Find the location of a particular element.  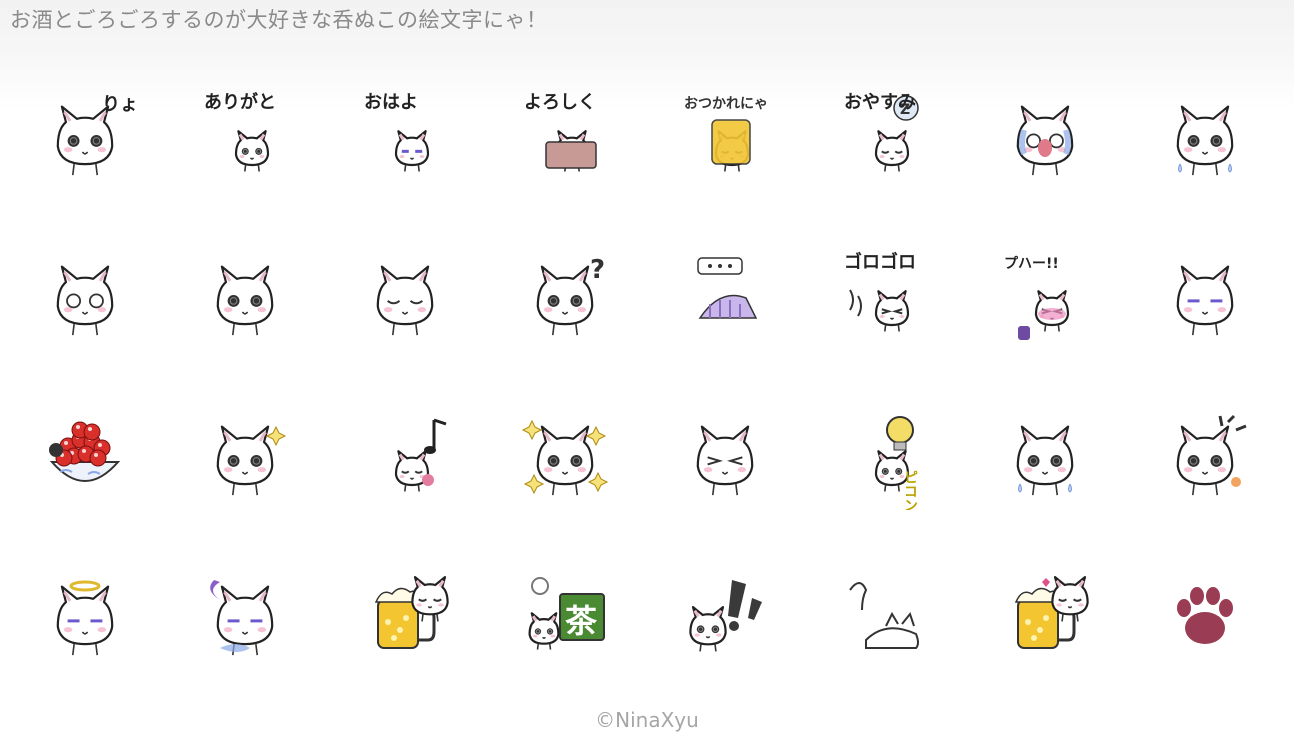

beer-mug-cat-icon is located at coordinates (411, 612).